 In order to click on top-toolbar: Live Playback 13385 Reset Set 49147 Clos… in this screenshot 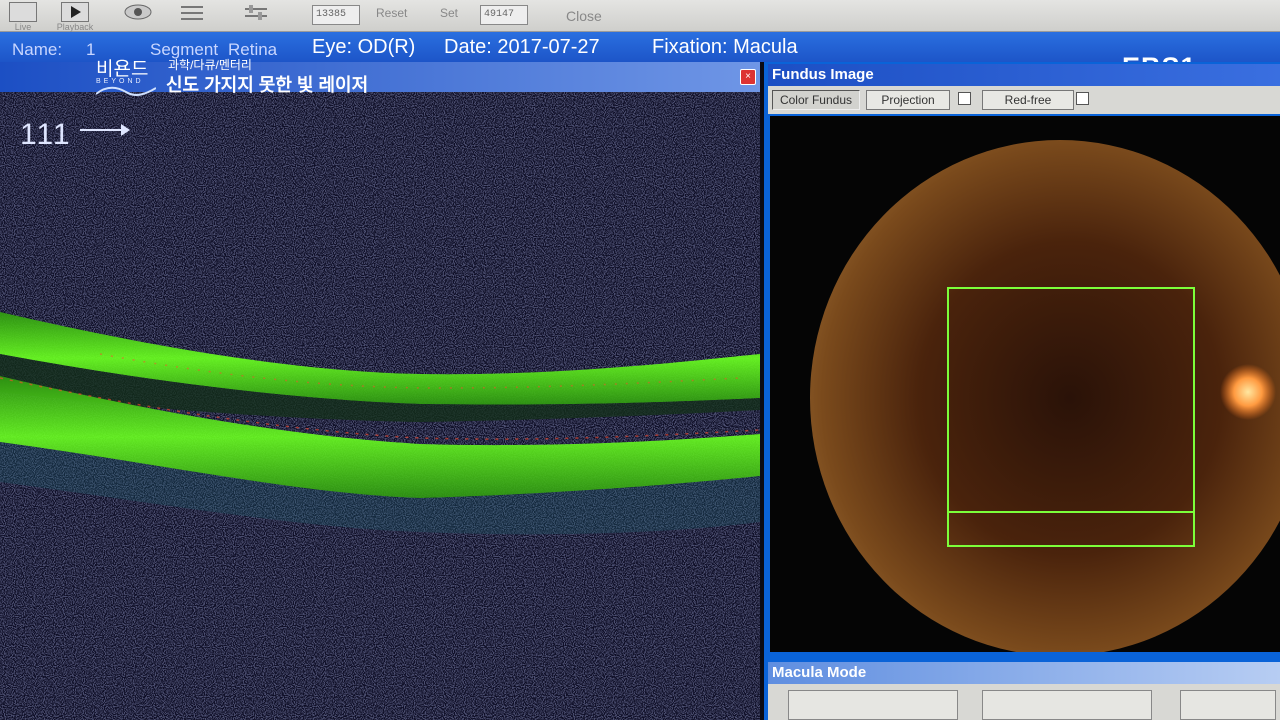, I will do `click(640, 16)`.